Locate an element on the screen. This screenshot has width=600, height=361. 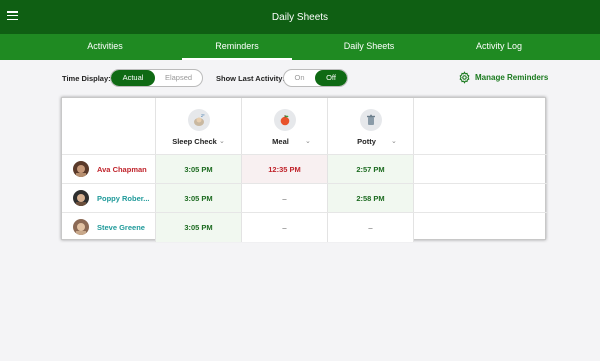
column-title-sleep-check: Sleep Check is located at coordinates (194, 141).